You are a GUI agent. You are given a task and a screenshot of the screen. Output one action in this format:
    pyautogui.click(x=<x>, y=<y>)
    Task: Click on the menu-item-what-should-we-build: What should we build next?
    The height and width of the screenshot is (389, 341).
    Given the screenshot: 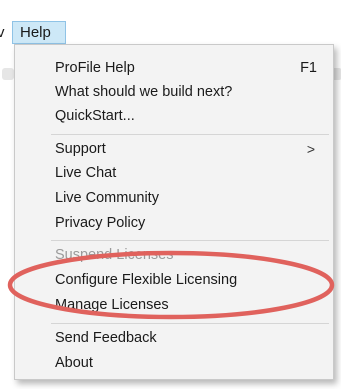 What is the action you would take?
    pyautogui.click(x=143, y=92)
    